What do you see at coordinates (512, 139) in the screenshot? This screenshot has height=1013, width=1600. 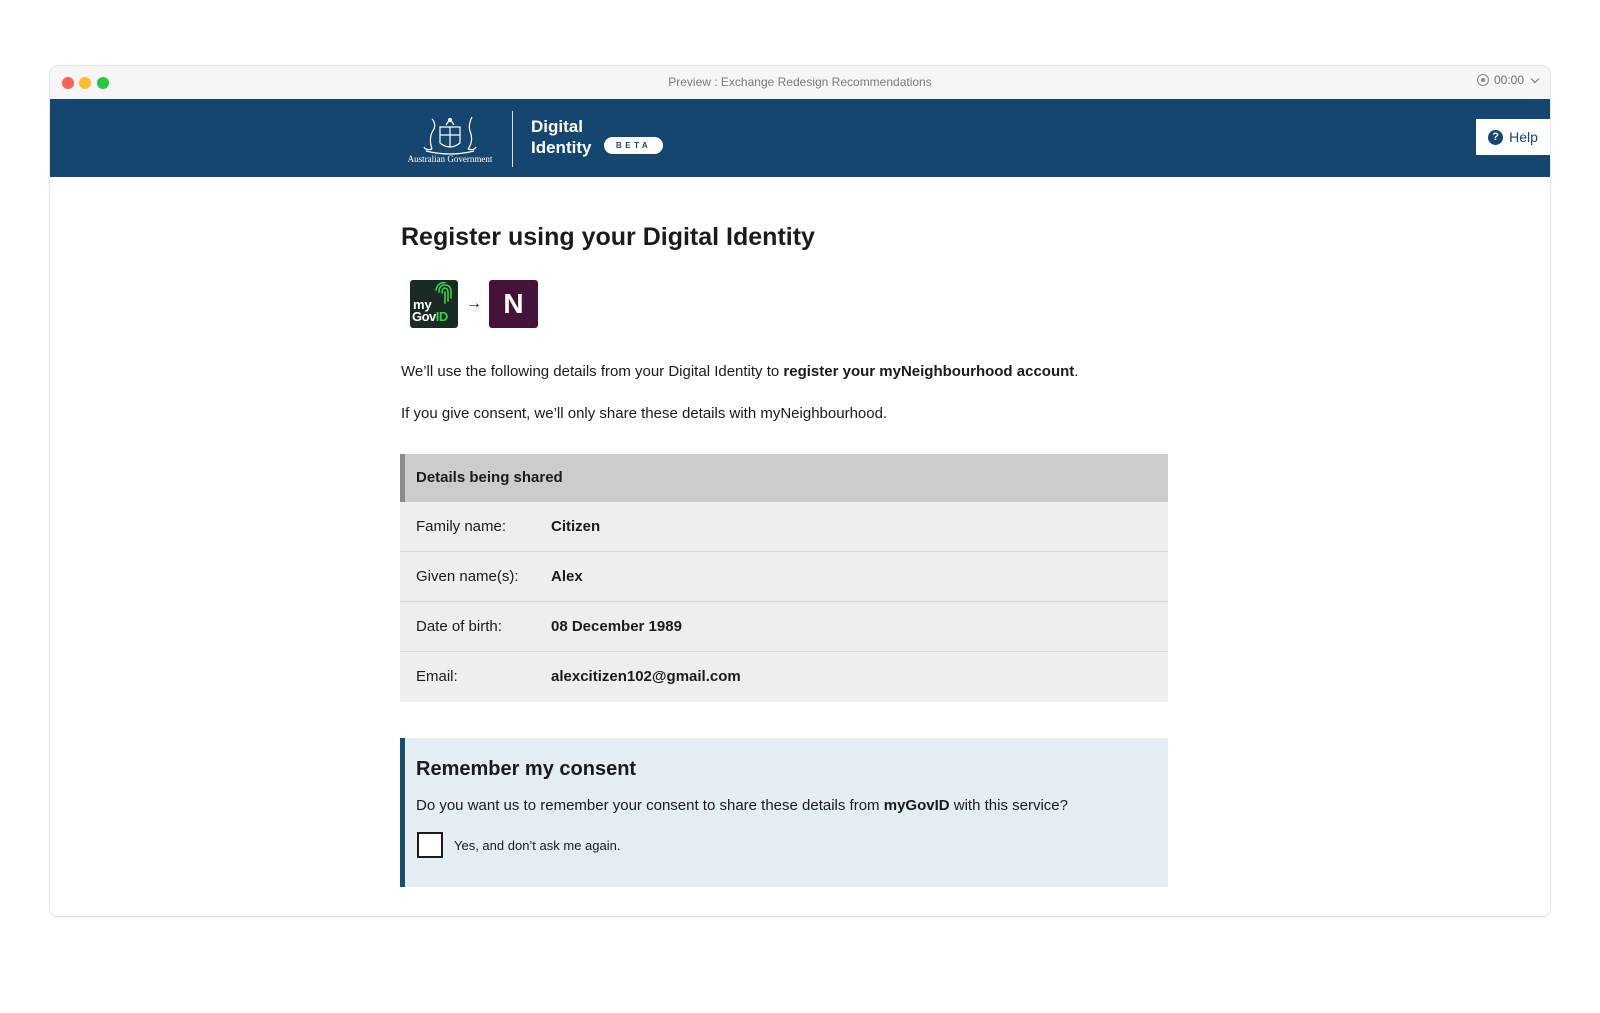 I see `header-divider` at bounding box center [512, 139].